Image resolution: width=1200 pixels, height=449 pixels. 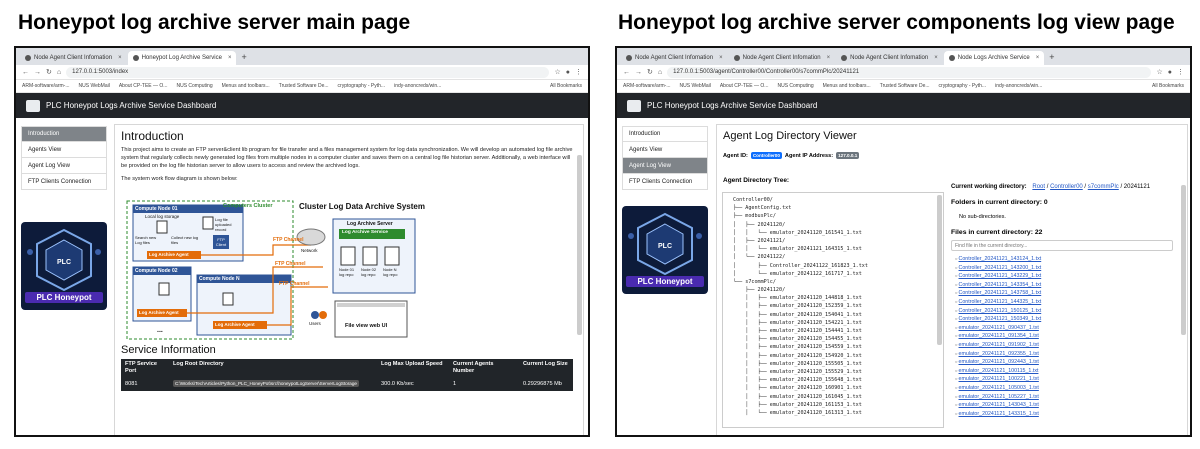 What do you see at coordinates (1062, 245) in the screenshot?
I see `file-search-input` at bounding box center [1062, 245].